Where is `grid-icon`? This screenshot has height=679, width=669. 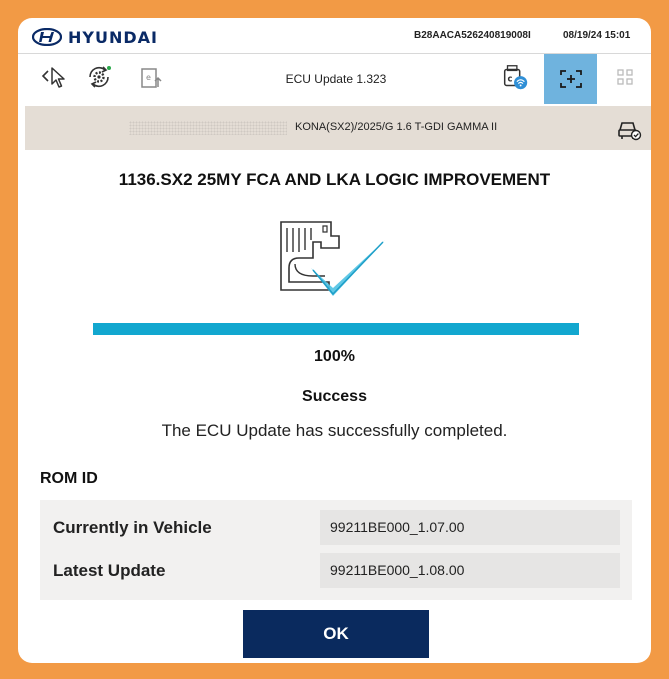
grid-icon is located at coordinates (625, 77).